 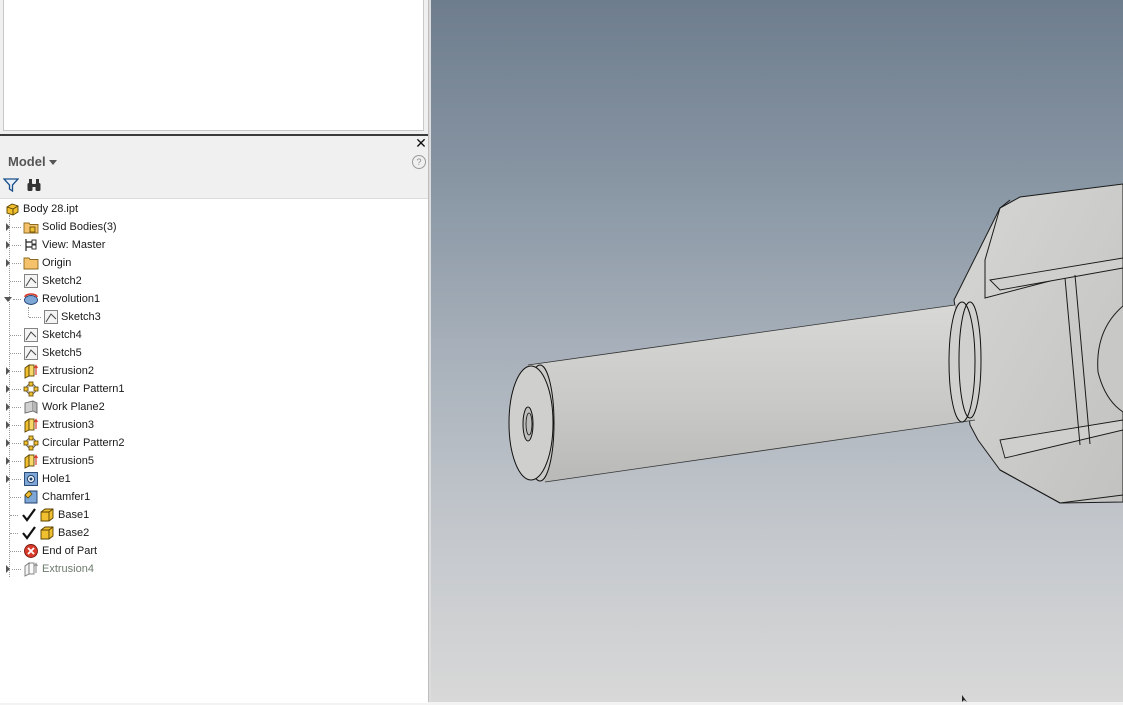 What do you see at coordinates (29, 533) in the screenshot?
I see `checkmark-icon` at bounding box center [29, 533].